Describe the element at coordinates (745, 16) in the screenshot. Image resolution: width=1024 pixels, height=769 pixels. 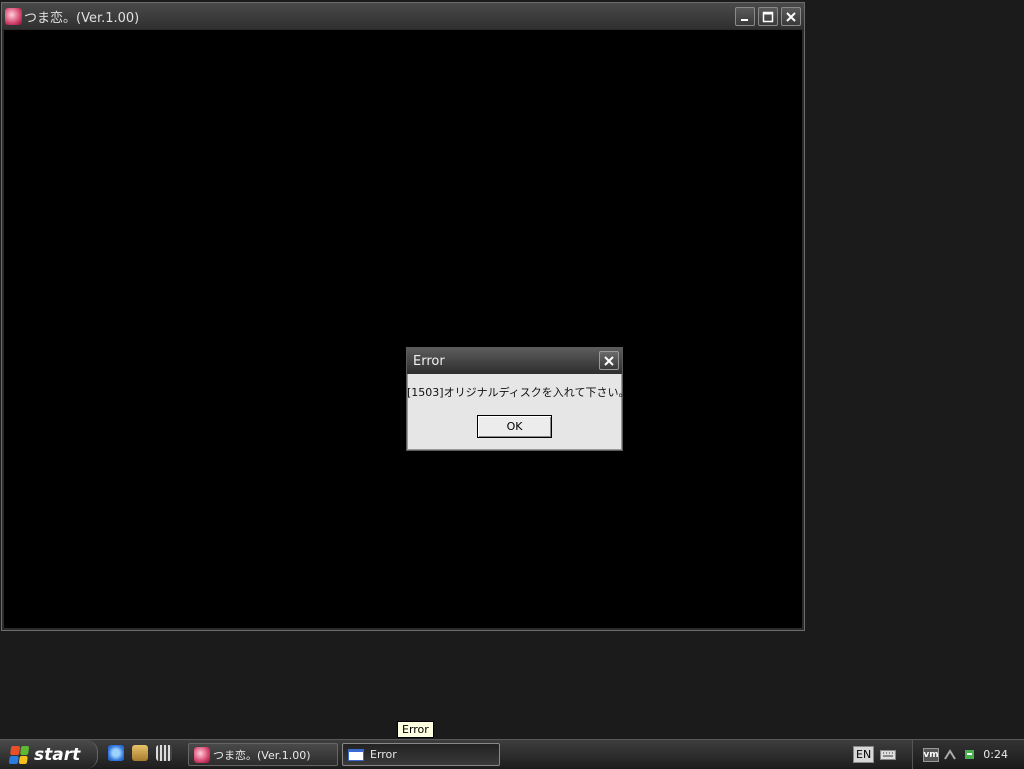
I see `minimize-button` at that location.